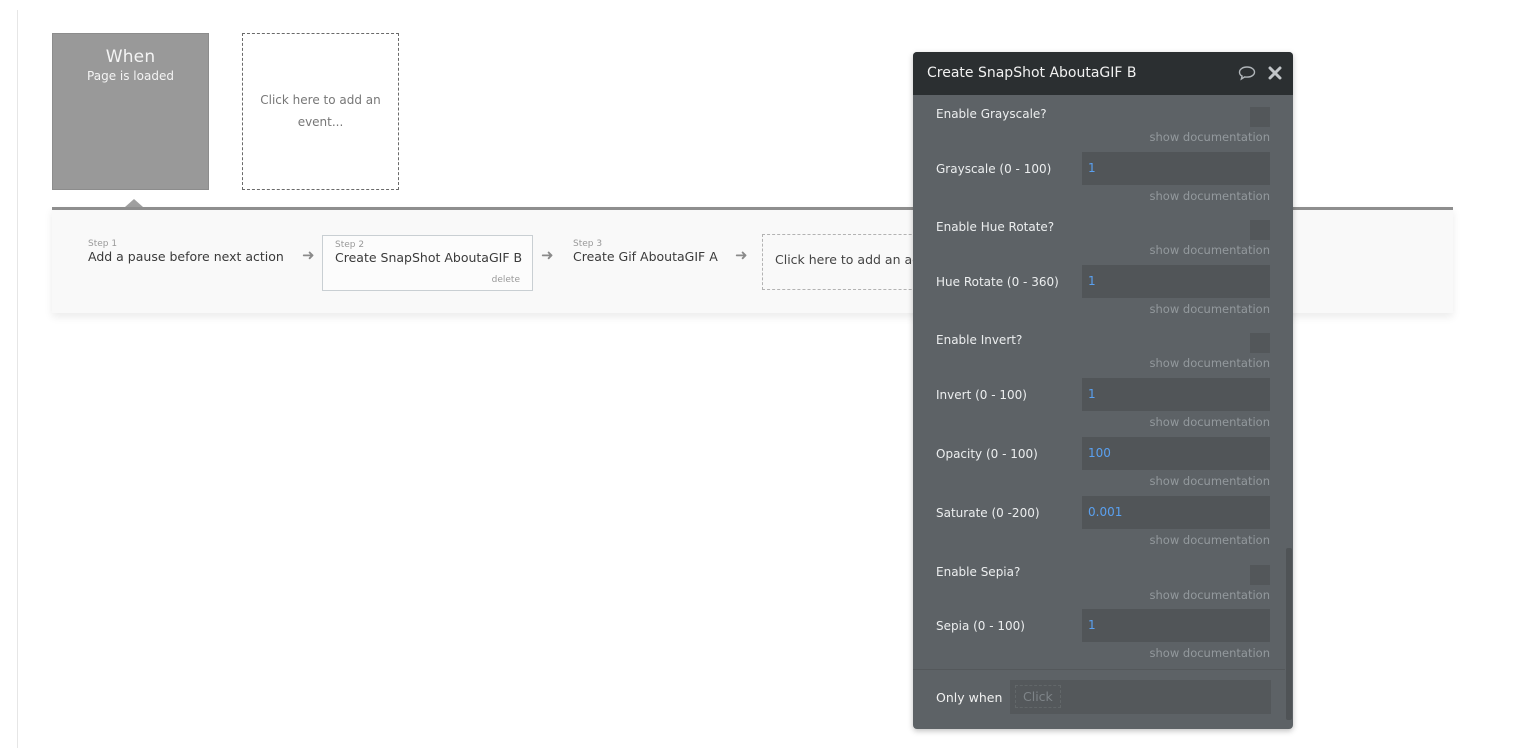  What do you see at coordinates (588, 244) in the screenshot?
I see `step-label: Step 3` at bounding box center [588, 244].